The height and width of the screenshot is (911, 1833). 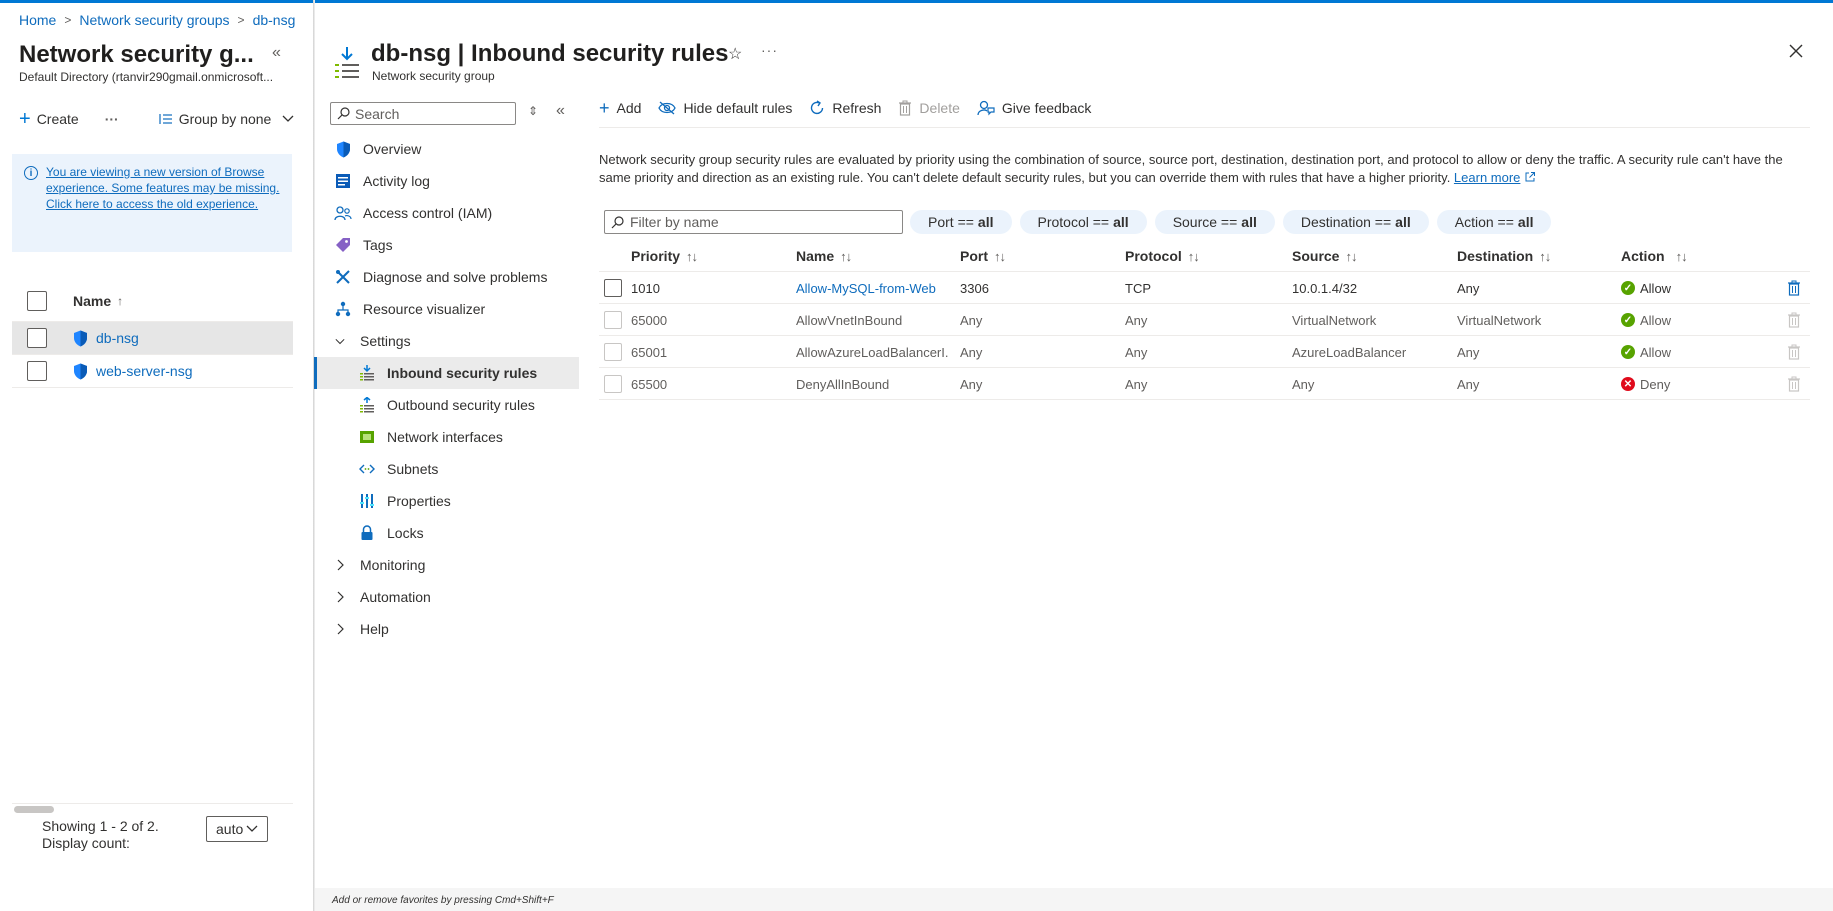 I want to click on resource-row-web-server-nsg: web-server-nsg, so click(x=152, y=371).